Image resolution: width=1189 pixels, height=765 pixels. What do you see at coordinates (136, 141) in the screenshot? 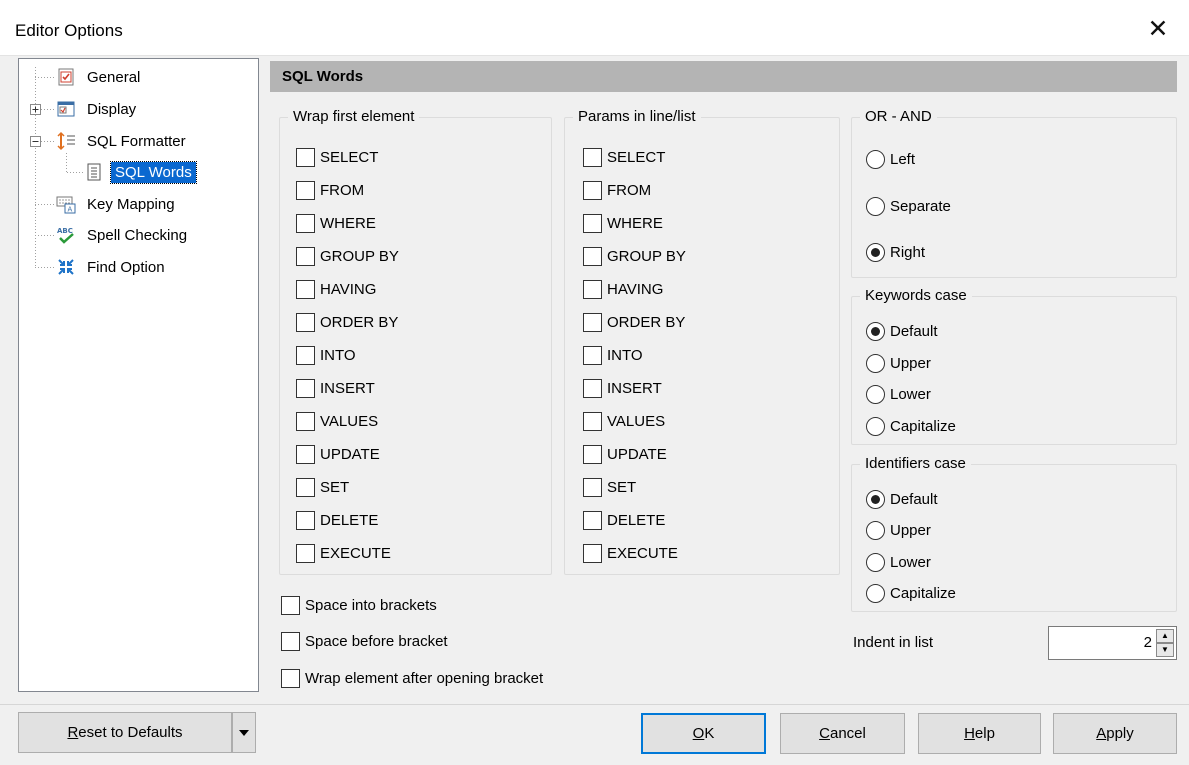
I see `tree-item-label: SQL Formatter` at bounding box center [136, 141].